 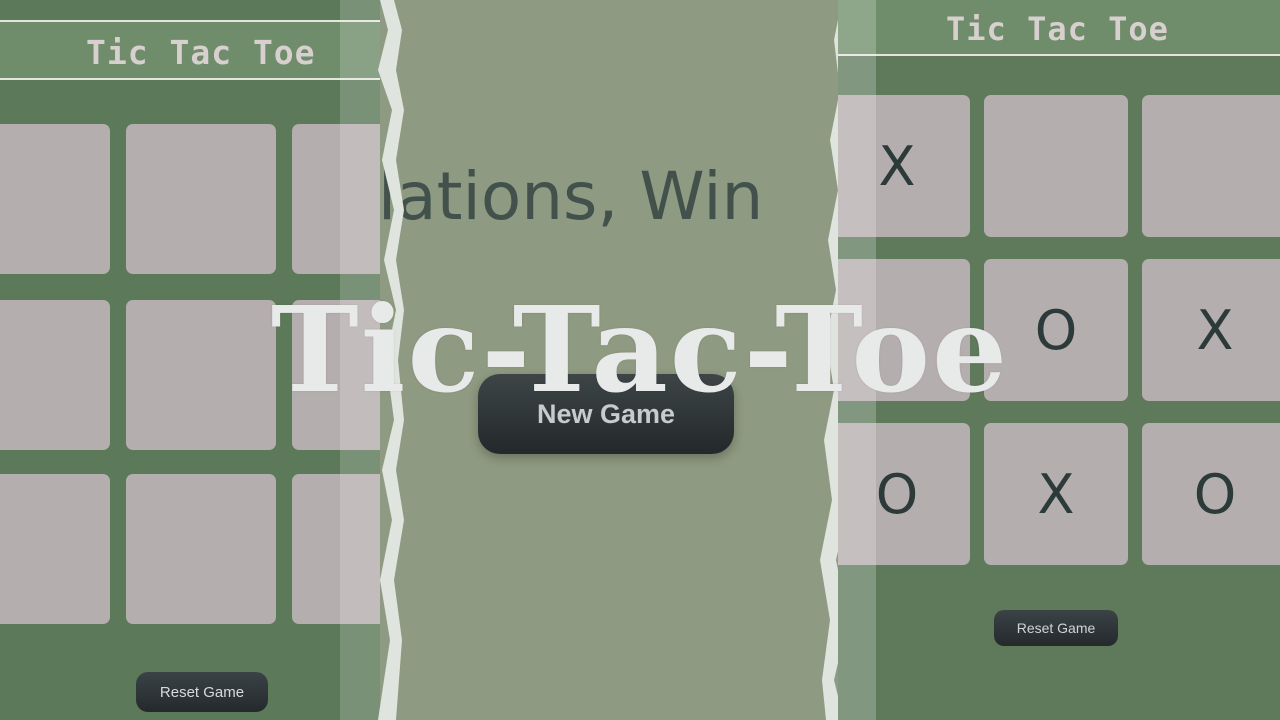 What do you see at coordinates (1211, 494) in the screenshot?
I see `right-cell-9: O` at bounding box center [1211, 494].